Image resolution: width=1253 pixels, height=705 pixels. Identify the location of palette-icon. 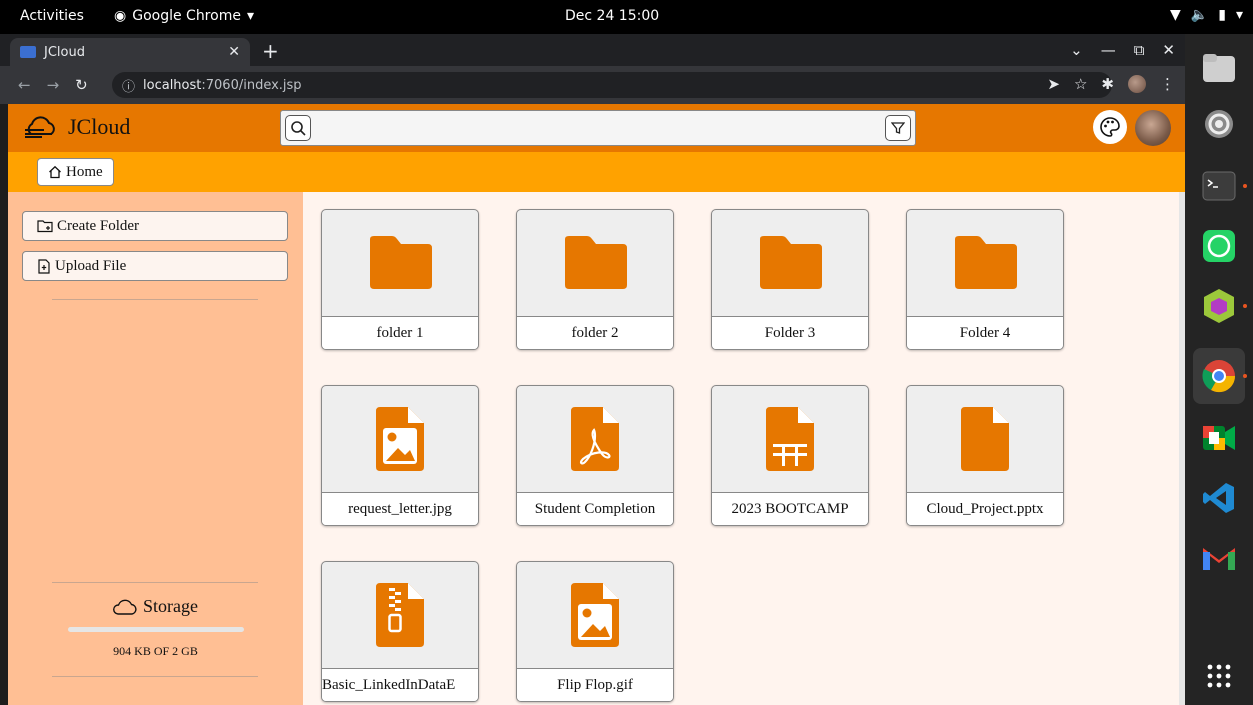
(1110, 127).